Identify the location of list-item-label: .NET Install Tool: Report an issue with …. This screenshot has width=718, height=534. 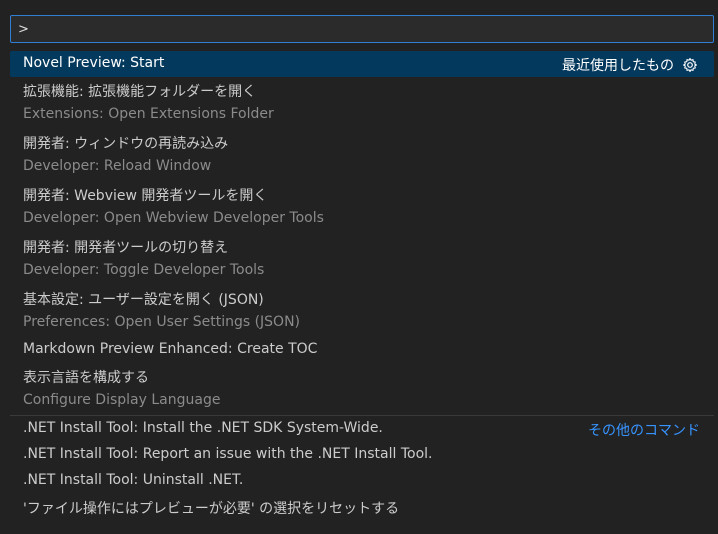
(228, 454).